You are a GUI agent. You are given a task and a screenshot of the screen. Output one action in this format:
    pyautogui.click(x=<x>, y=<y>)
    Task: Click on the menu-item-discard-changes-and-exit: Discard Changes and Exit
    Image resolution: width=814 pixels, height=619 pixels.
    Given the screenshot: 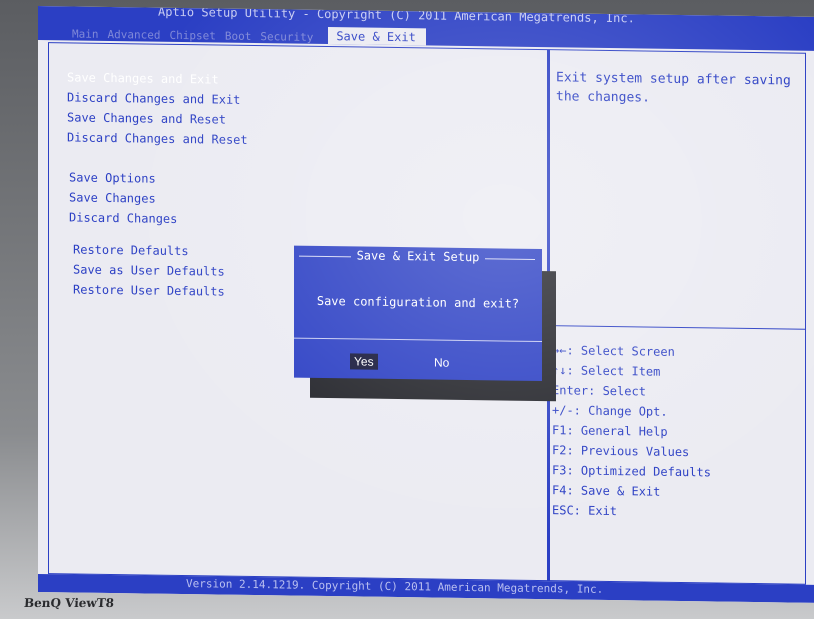 What is the action you would take?
    pyautogui.click(x=157, y=98)
    